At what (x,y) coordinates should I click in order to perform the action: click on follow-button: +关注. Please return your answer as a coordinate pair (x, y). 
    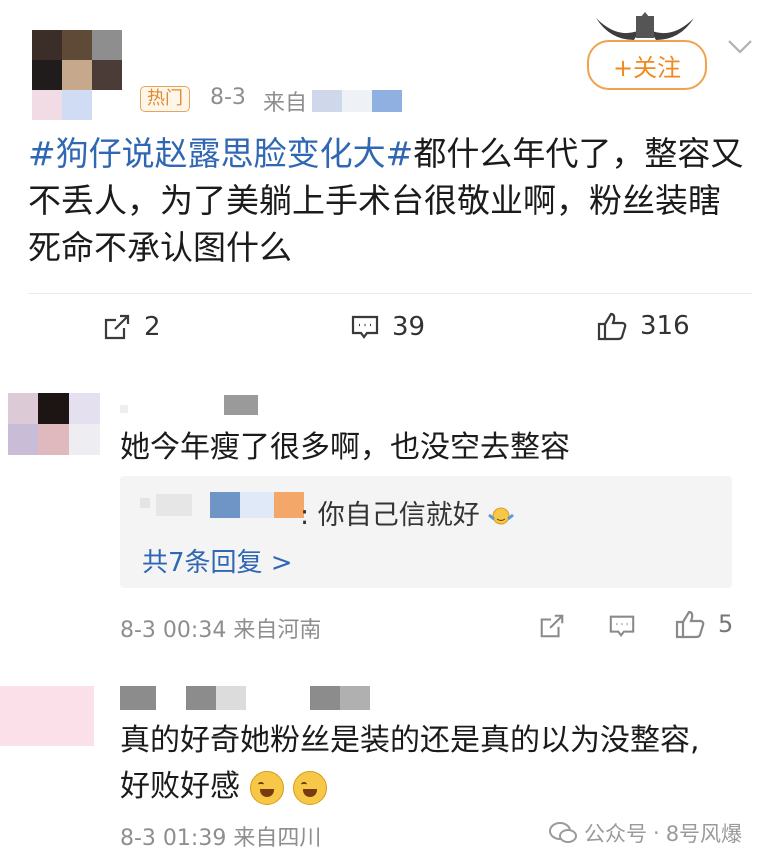
    Looking at the image, I should click on (647, 65).